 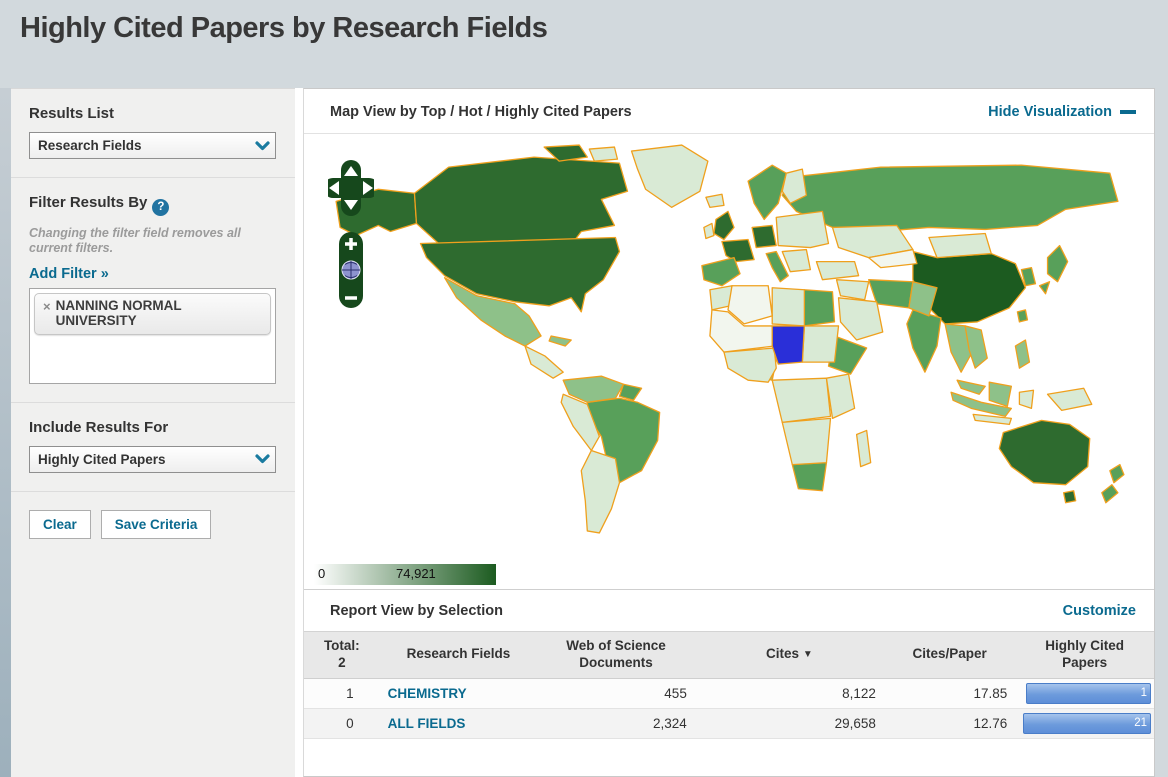 I want to click on row-highly-cited-barcell: 21, so click(x=1084, y=723).